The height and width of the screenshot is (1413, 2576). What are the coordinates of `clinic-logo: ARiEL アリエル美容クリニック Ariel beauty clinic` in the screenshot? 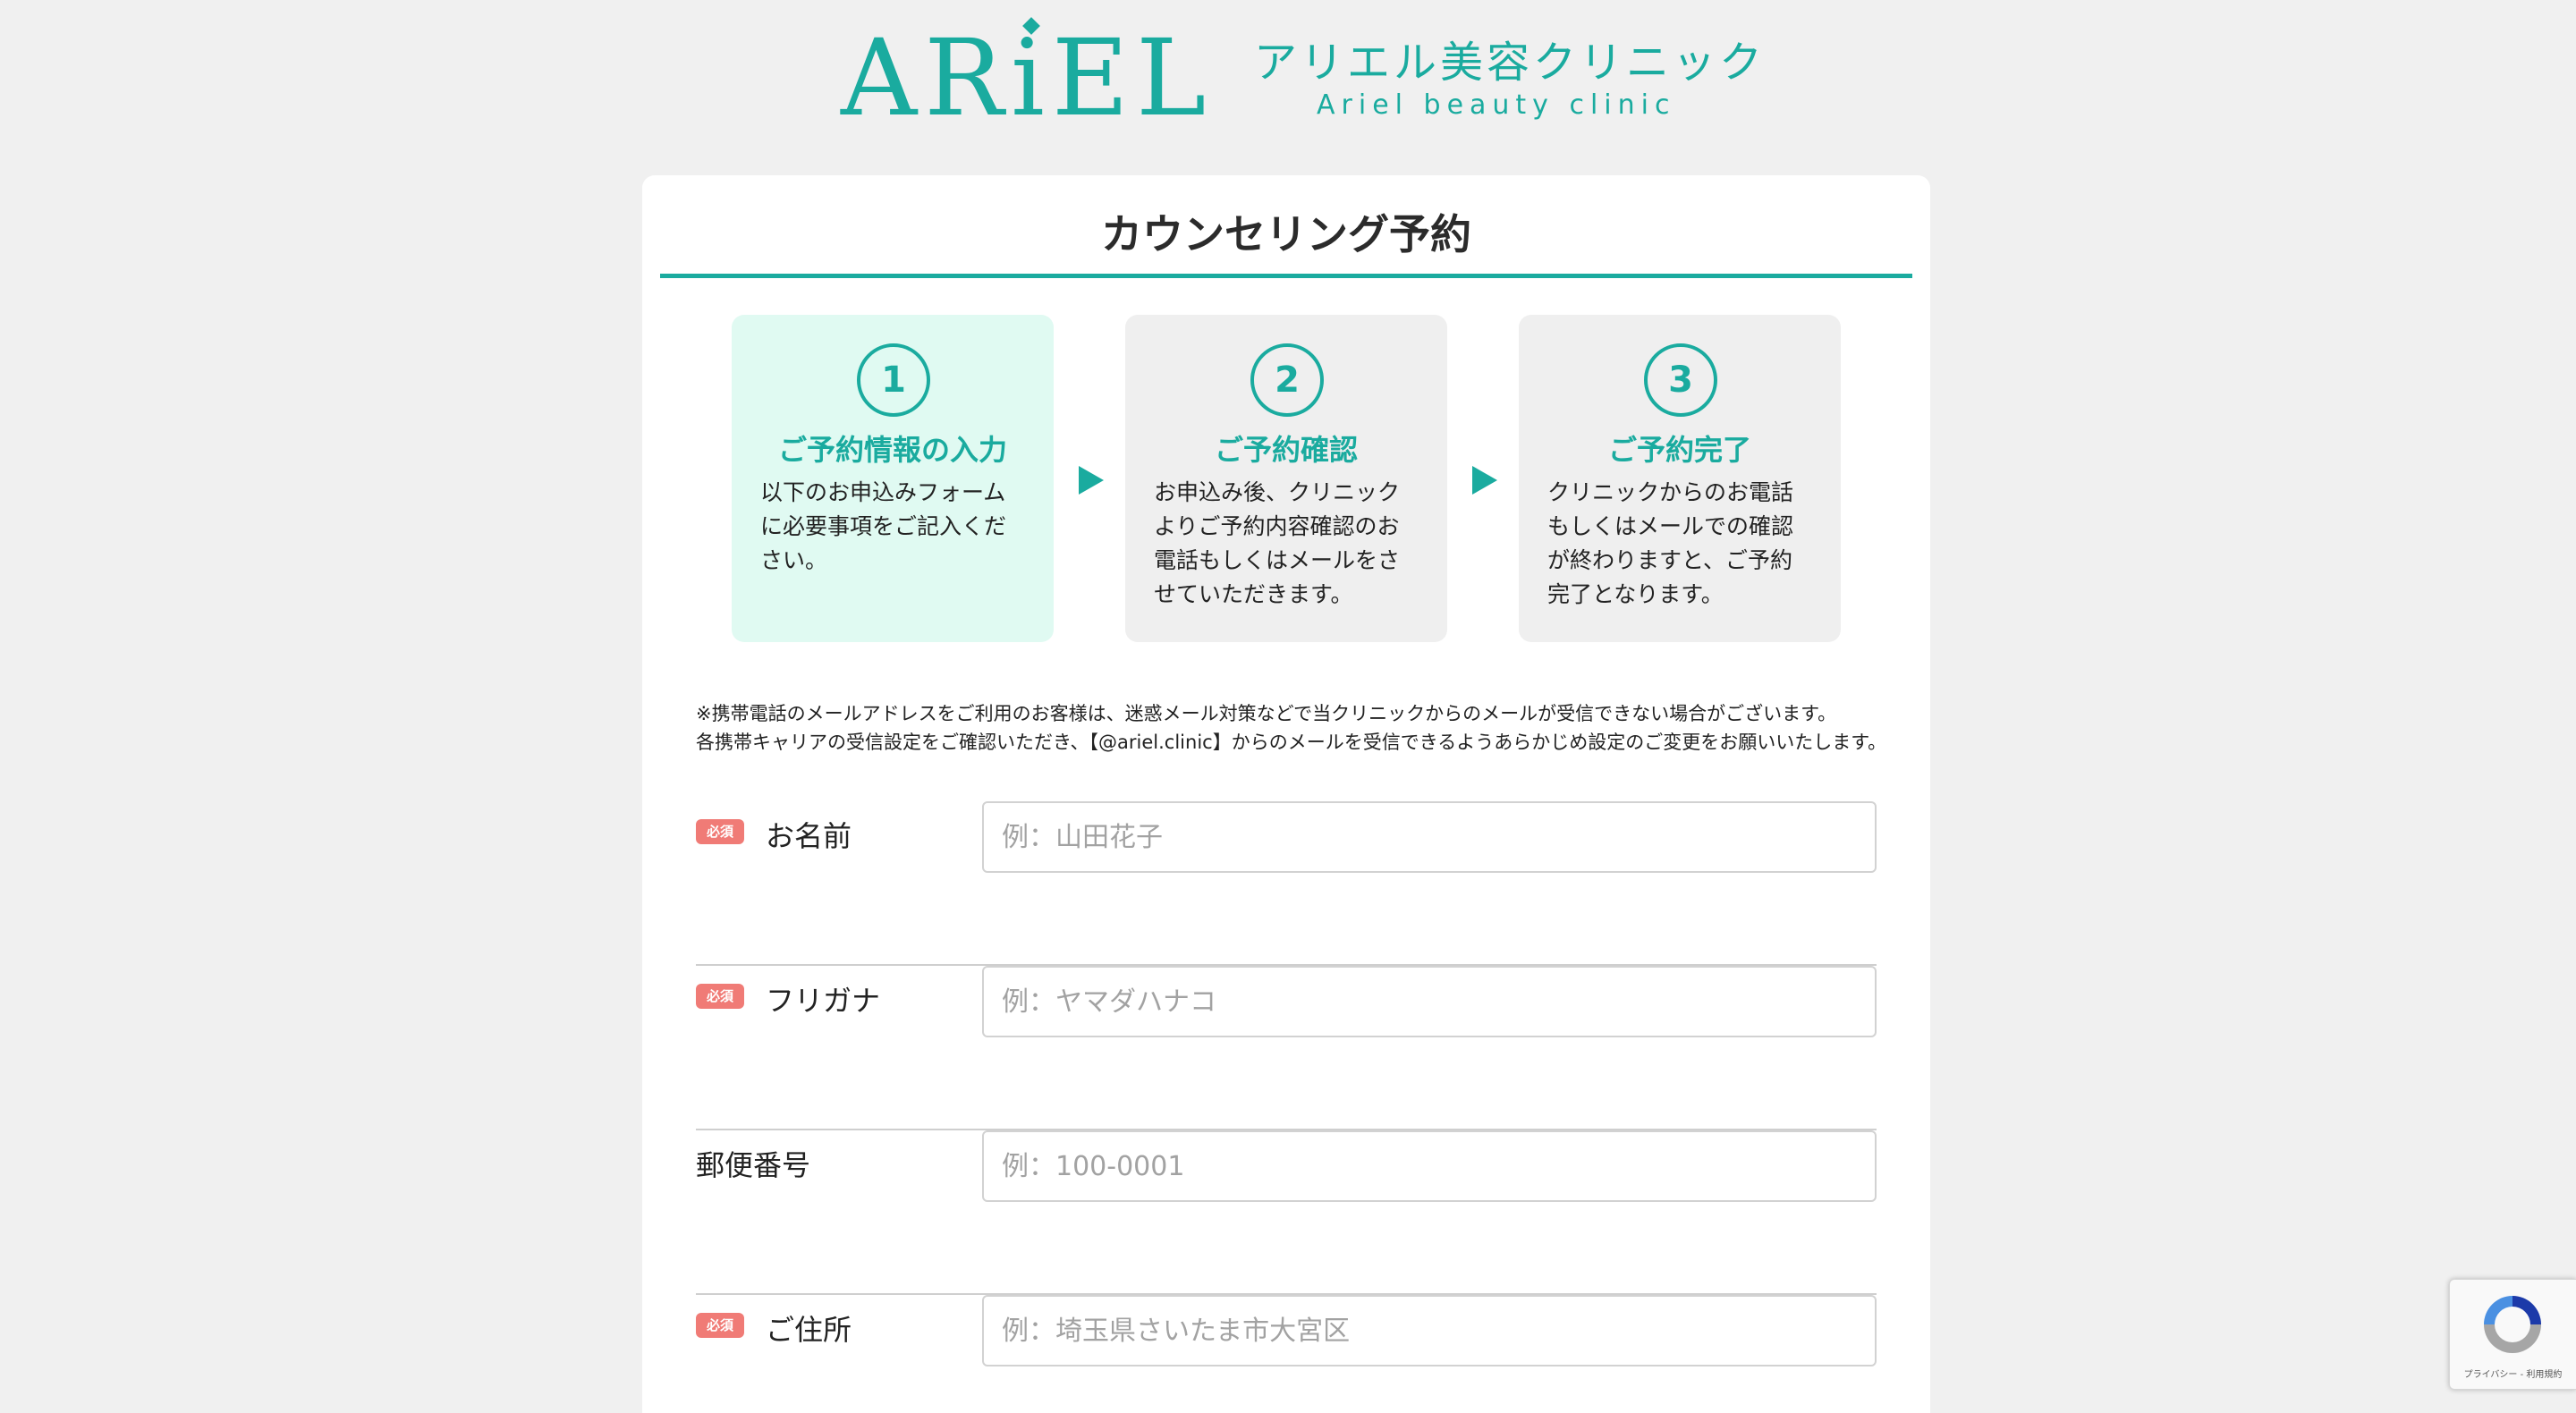 It's located at (1301, 78).